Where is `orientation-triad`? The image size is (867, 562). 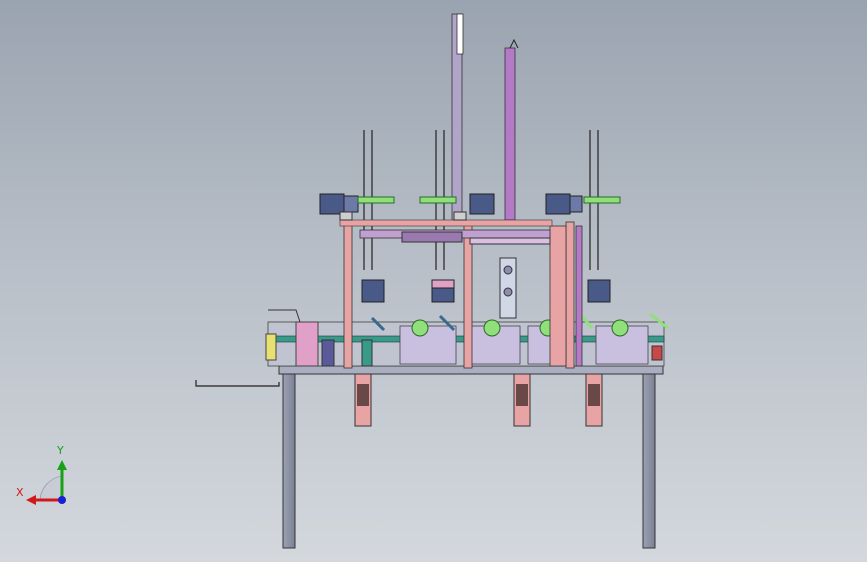
orientation-triad is located at coordinates (46, 482).